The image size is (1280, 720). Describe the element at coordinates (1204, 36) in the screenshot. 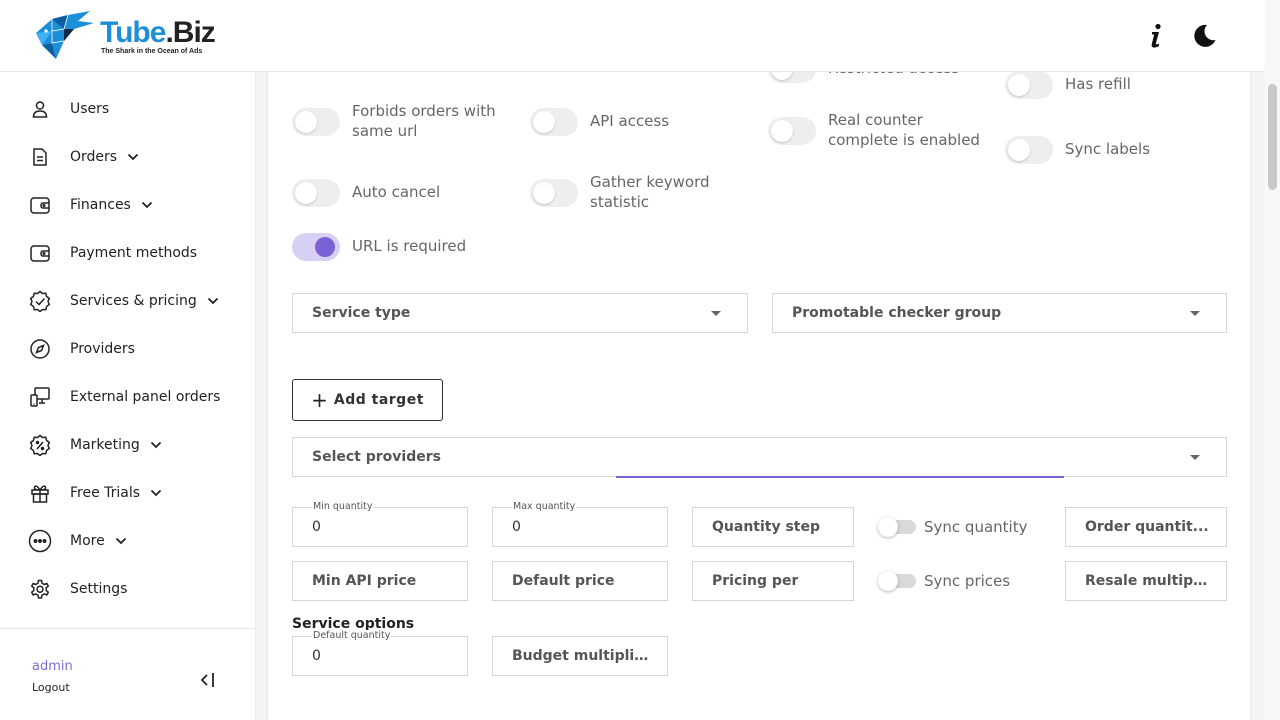

I see `moon-icon` at that location.